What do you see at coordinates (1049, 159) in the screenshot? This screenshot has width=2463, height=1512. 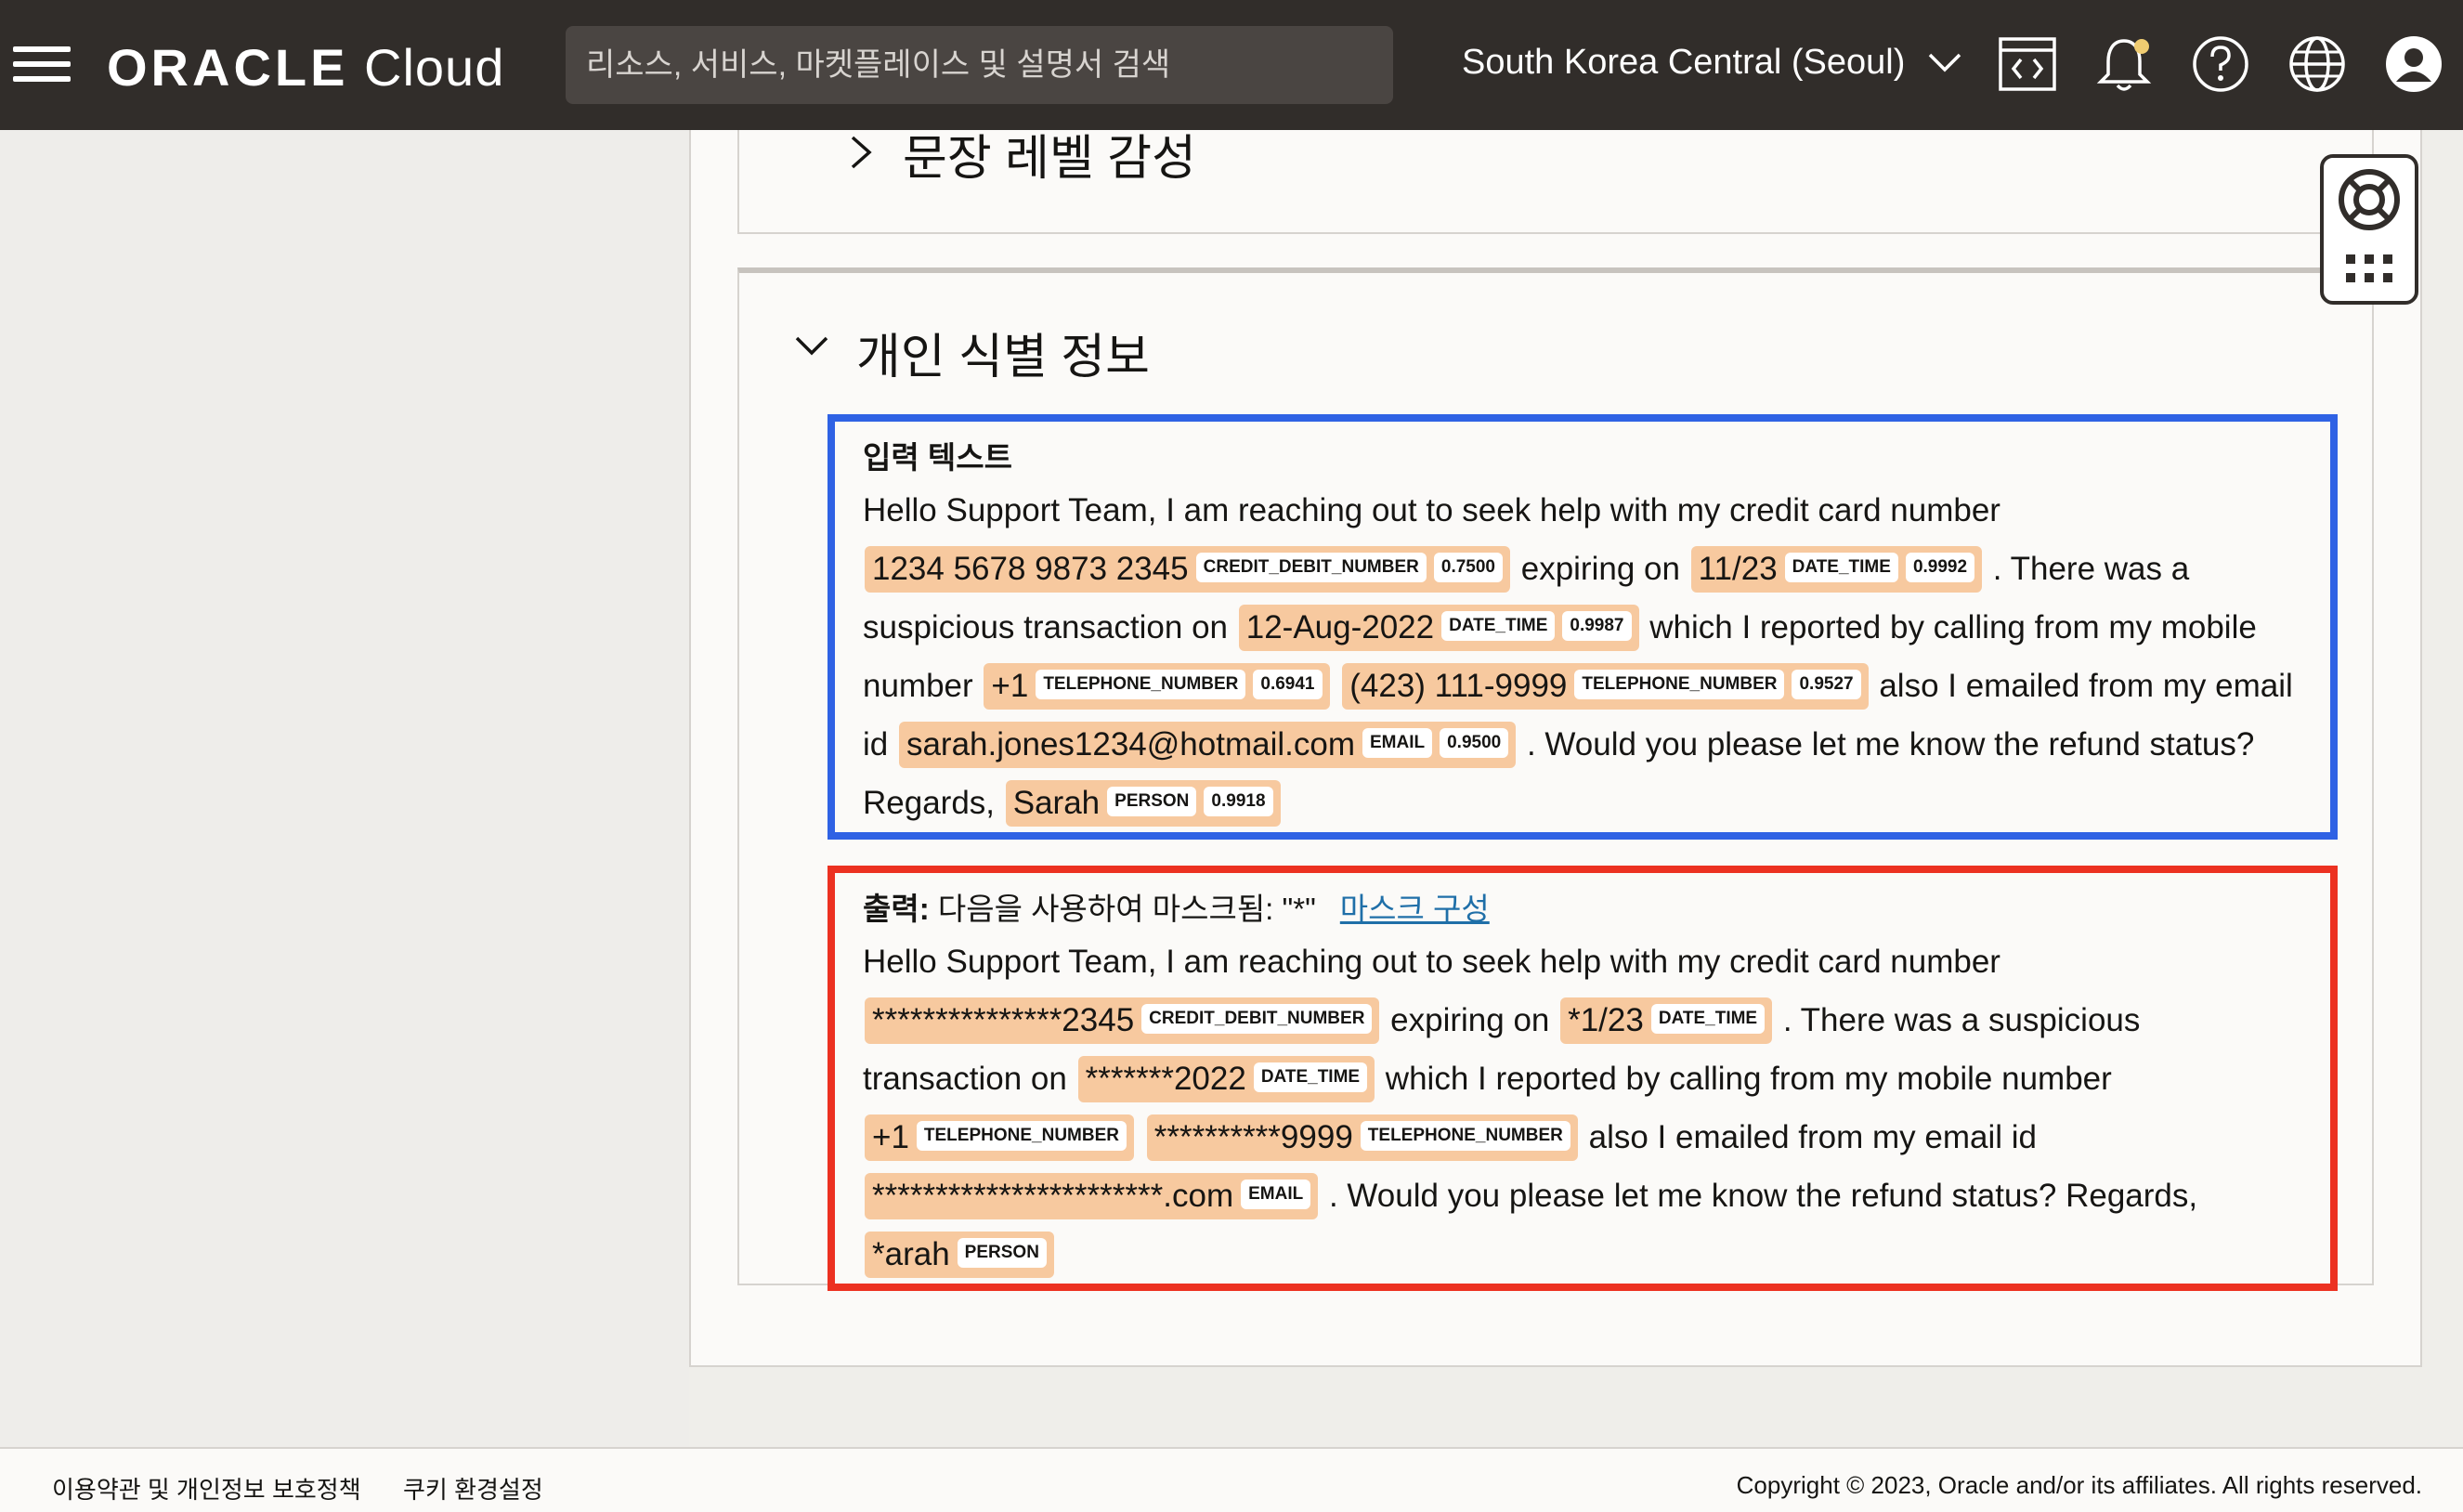 I see `section-title-sentence-sentiment: 문장 레벨 감성` at bounding box center [1049, 159].